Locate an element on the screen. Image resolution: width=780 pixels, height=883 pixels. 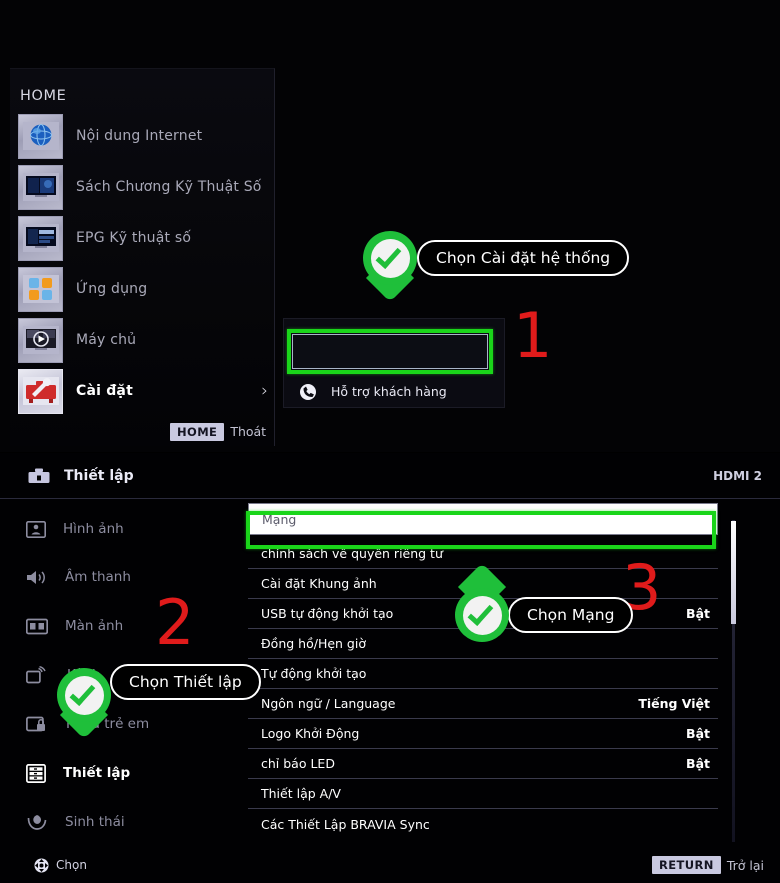
sidebar-item-picture: Hình ảnh is located at coordinates (120, 529).